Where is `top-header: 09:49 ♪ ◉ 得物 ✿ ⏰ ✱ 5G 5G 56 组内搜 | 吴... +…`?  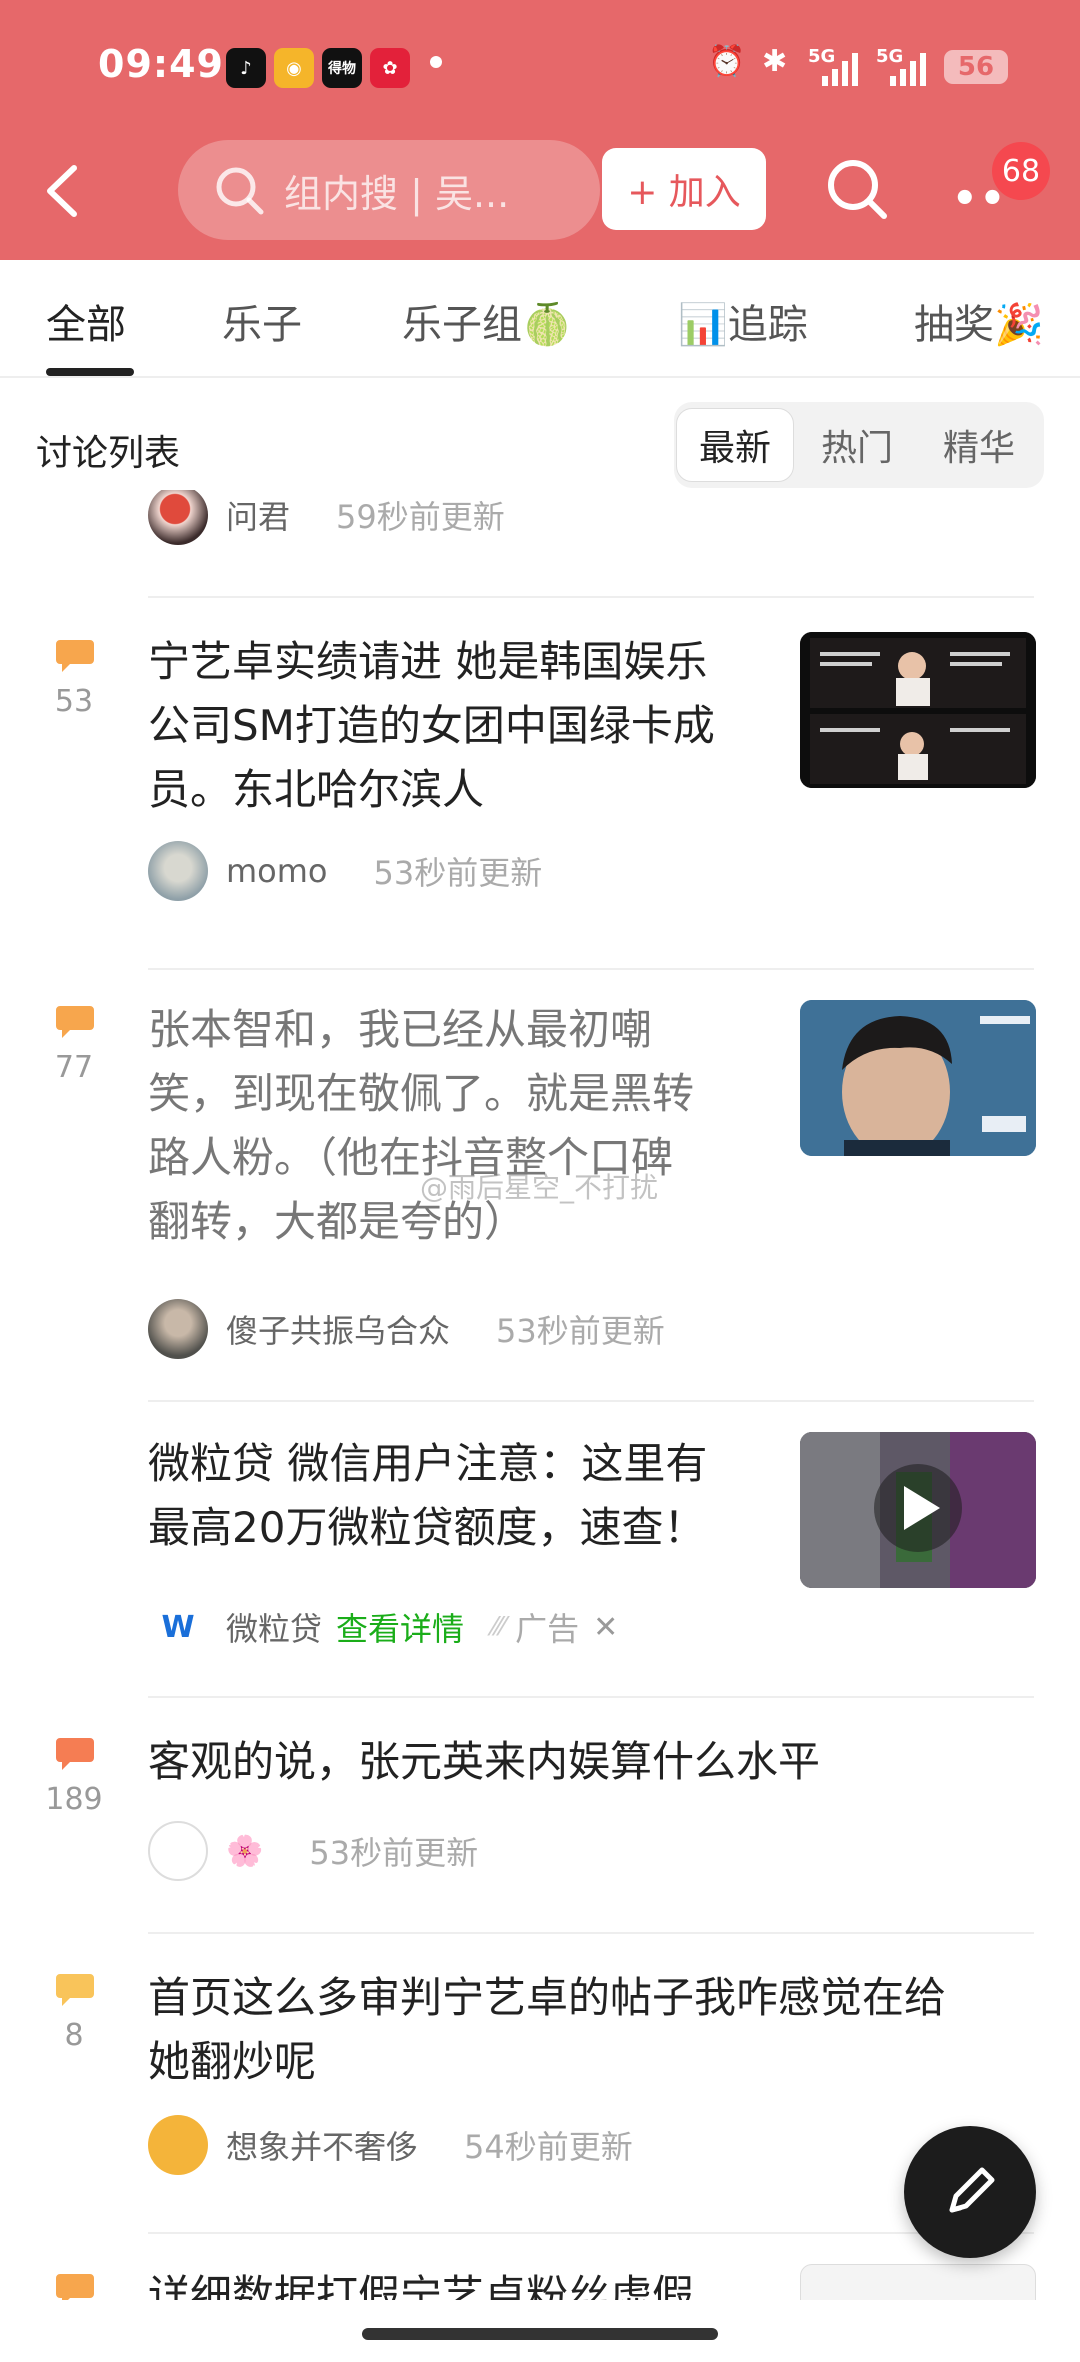
top-header: 09:49 ♪ ◉ 得物 ✿ ⏰ ✱ 5G 5G 56 组内搜 | 吴... +… is located at coordinates (540, 130).